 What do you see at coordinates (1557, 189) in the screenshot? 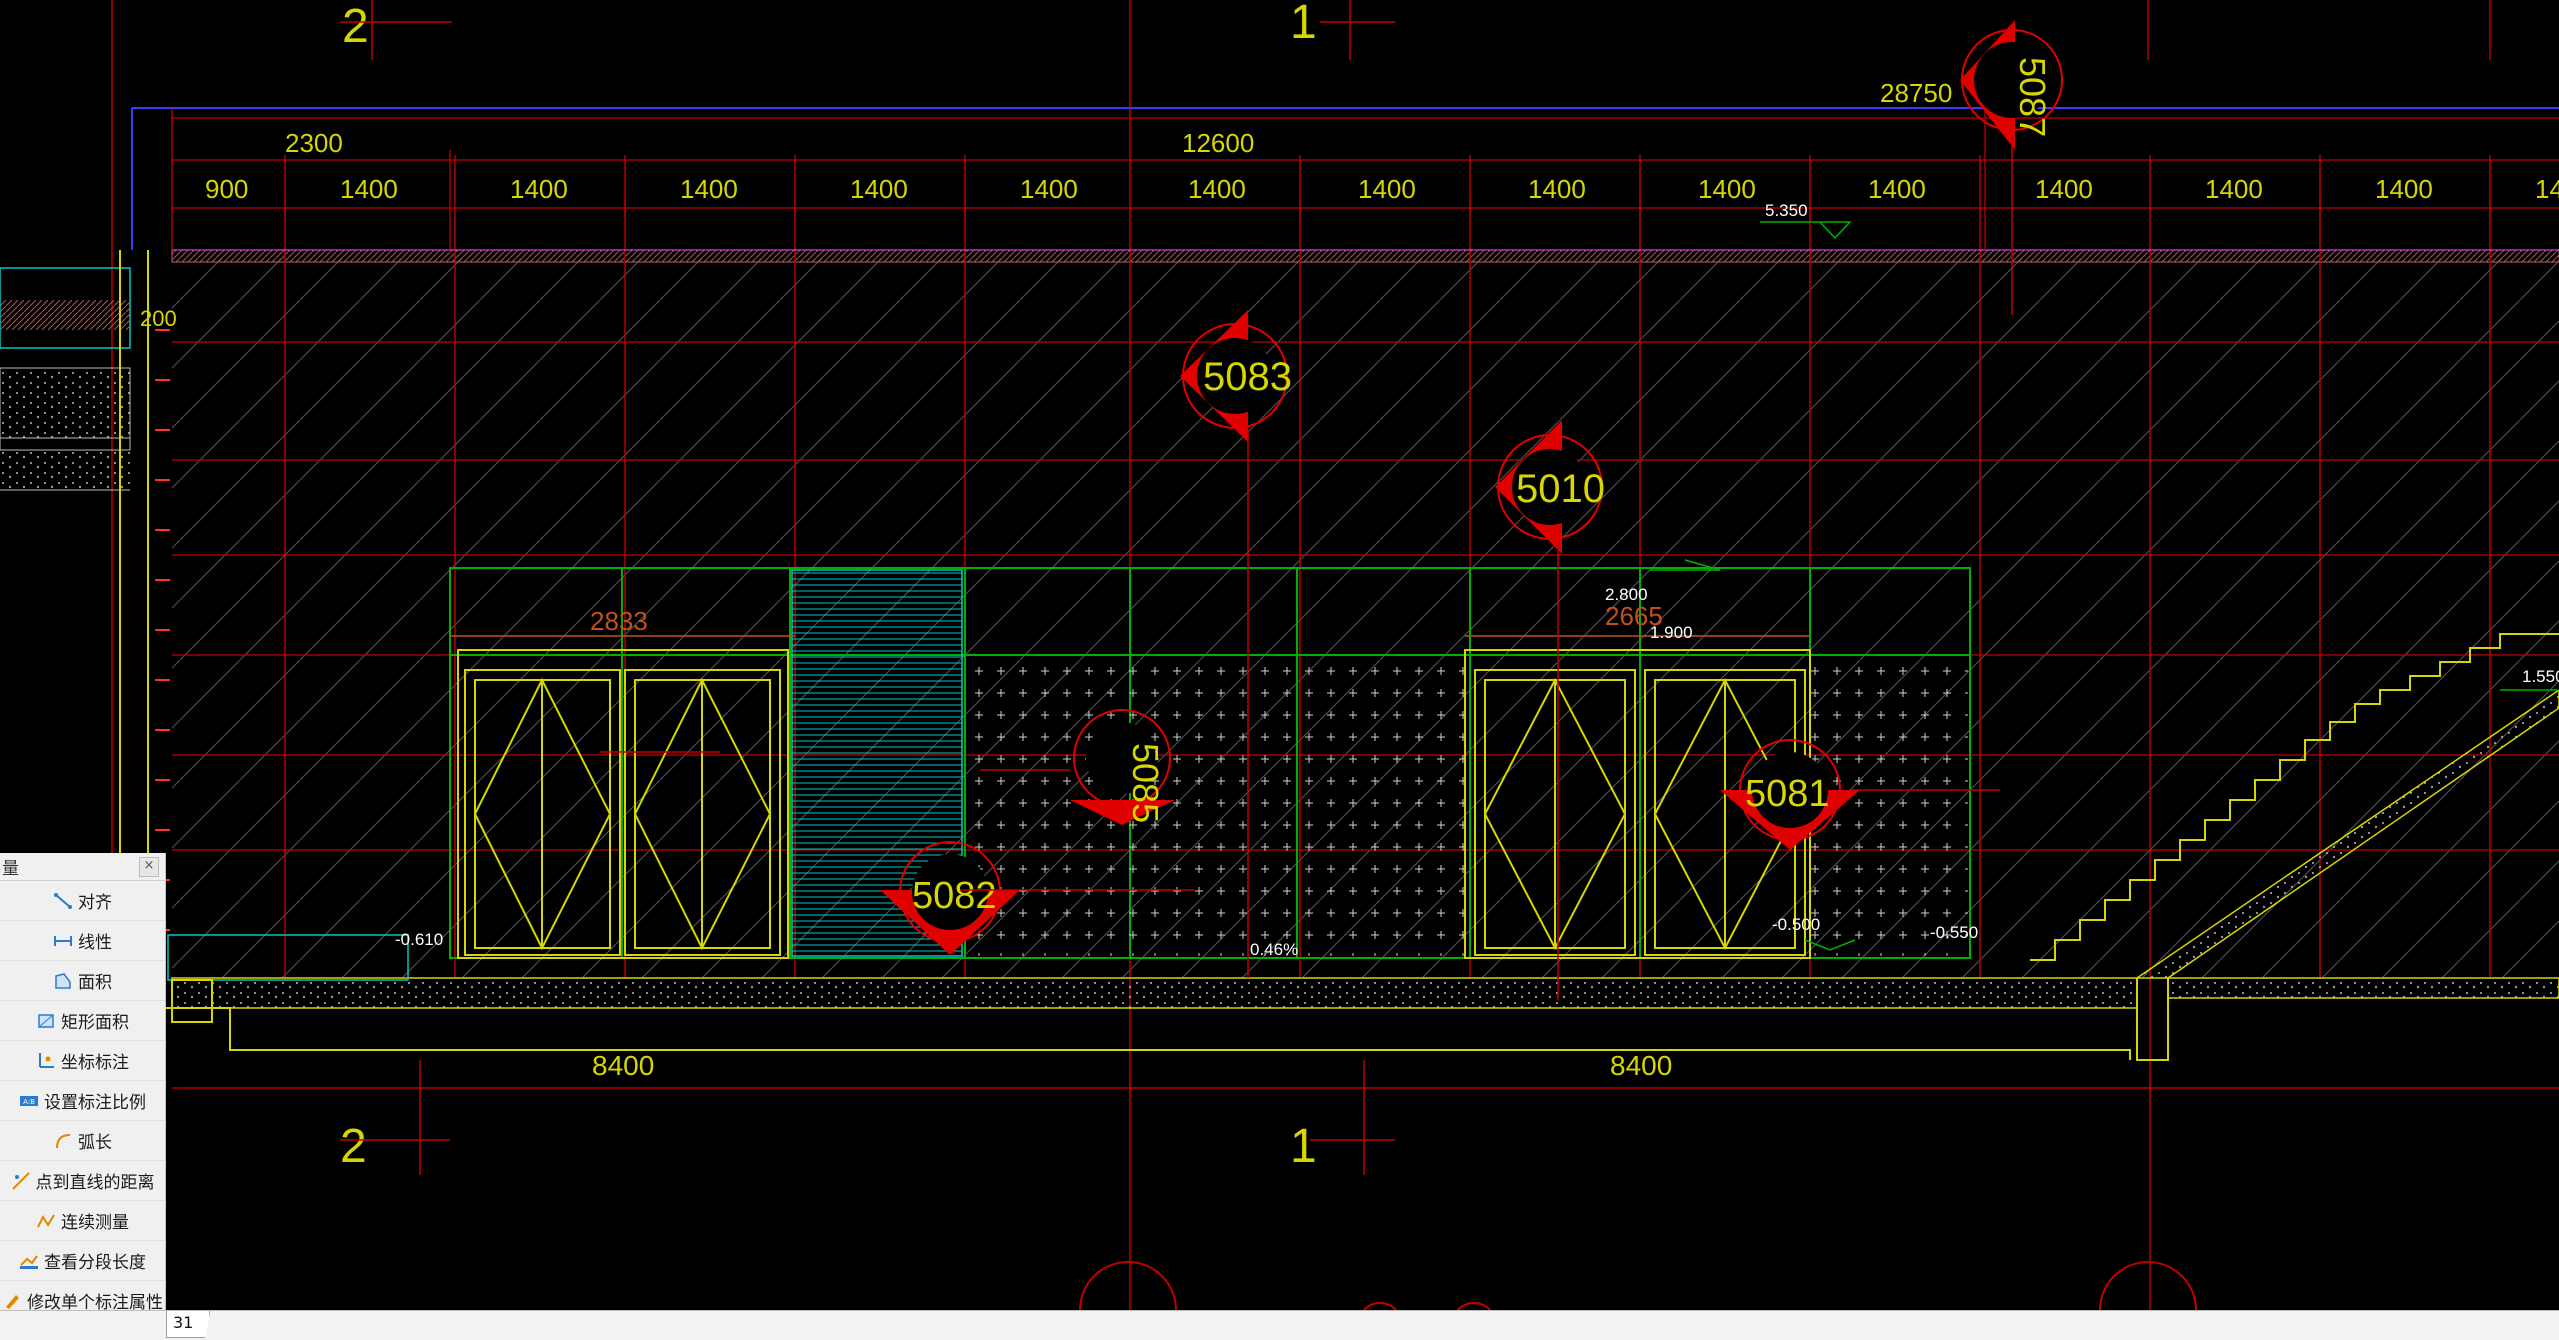
I see `dim-seg-8: 1400` at bounding box center [1557, 189].